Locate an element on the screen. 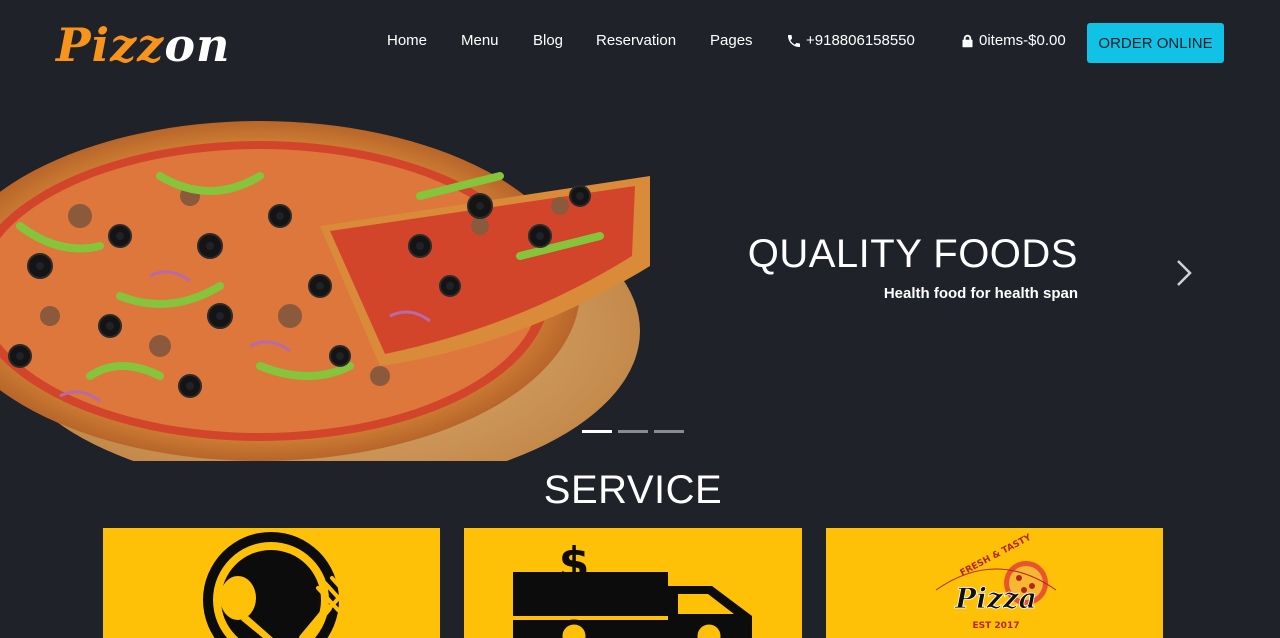 This screenshot has width=1280, height=638. dining-plate-icon is located at coordinates (278, 585).